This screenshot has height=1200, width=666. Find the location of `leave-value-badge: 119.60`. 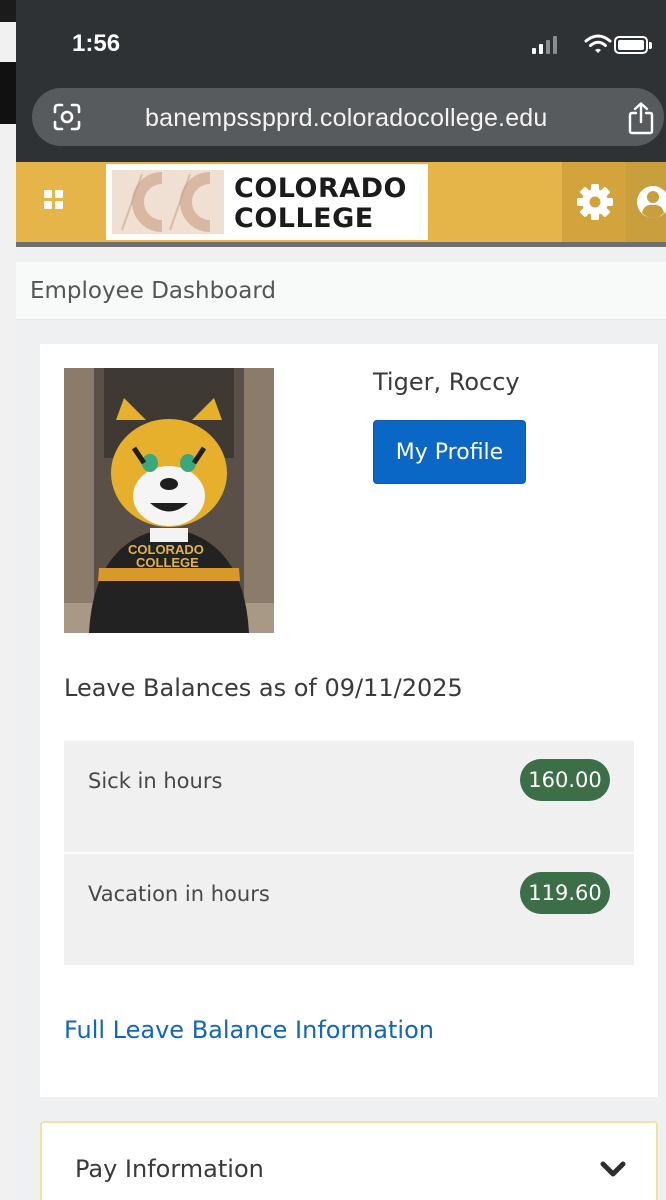

leave-value-badge: 119.60 is located at coordinates (565, 893).